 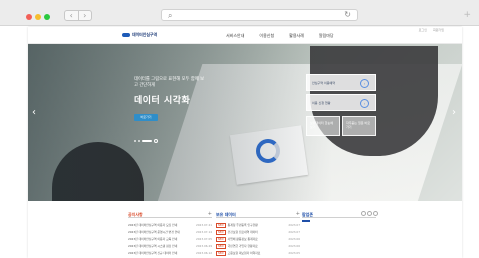 What do you see at coordinates (226, 214) in the screenshot?
I see `board-title: 보유 데이터` at bounding box center [226, 214].